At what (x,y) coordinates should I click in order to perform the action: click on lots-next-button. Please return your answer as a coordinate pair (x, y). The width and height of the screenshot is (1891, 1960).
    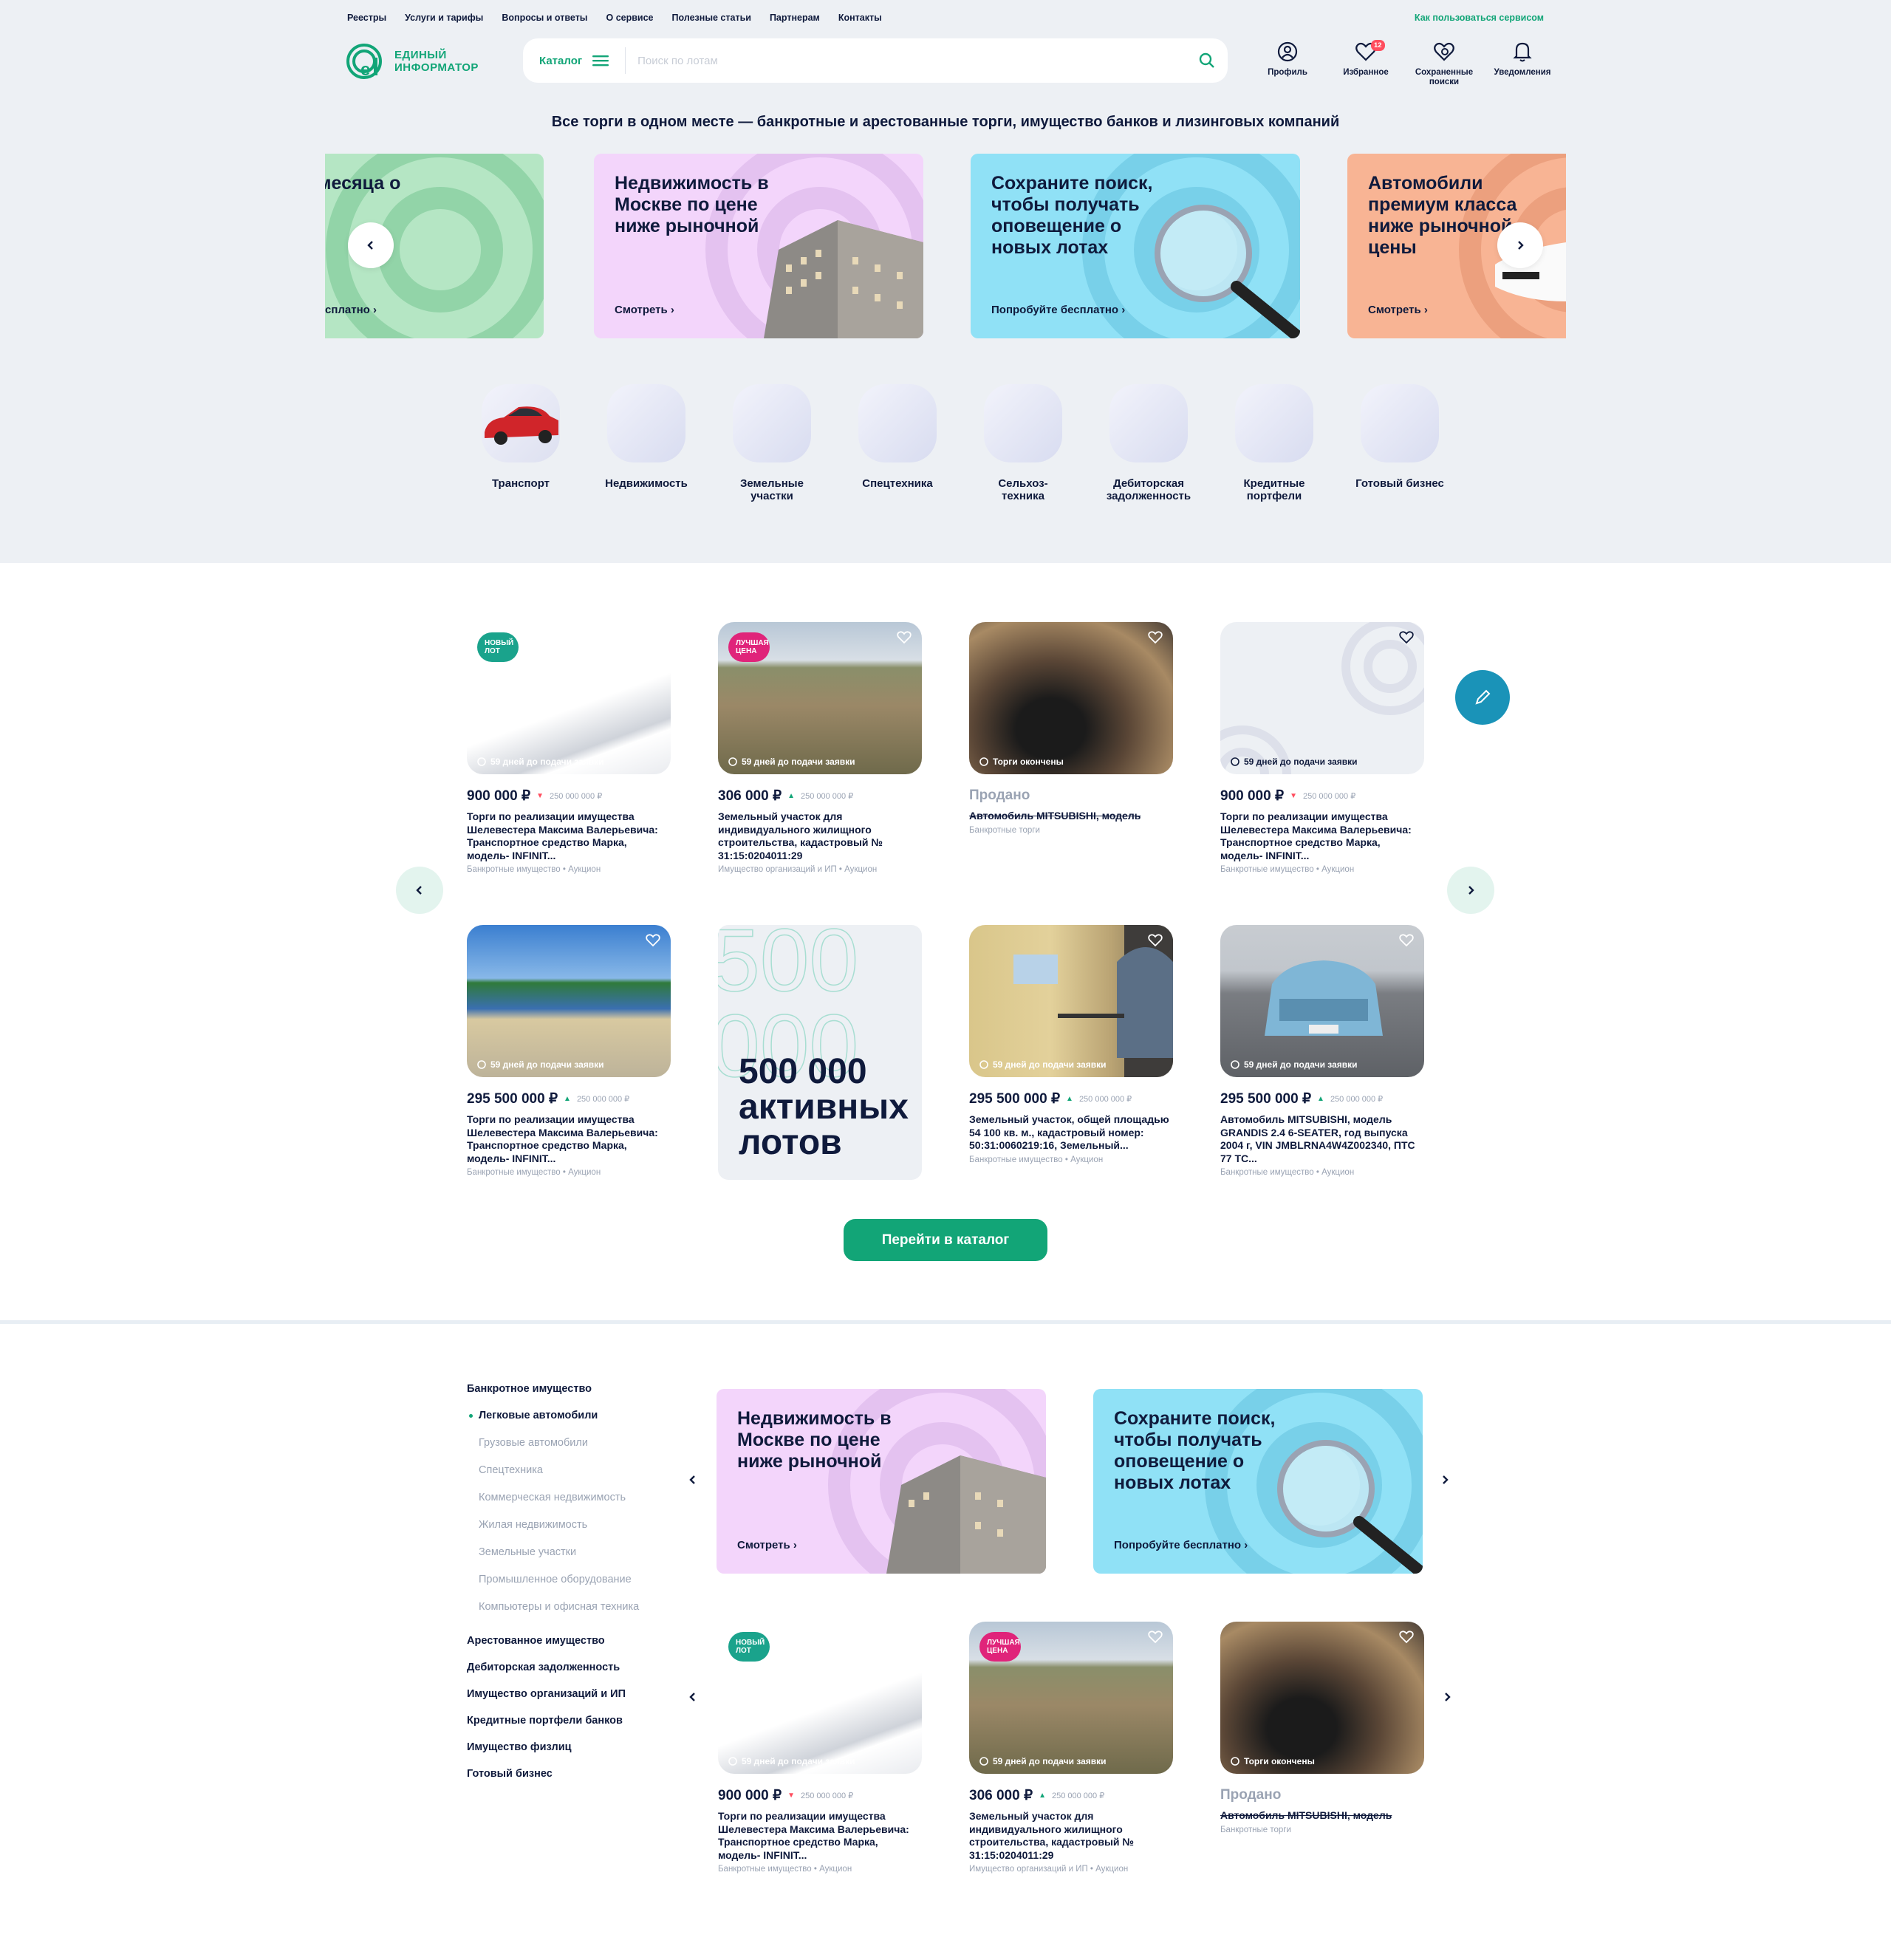
    Looking at the image, I should click on (1470, 890).